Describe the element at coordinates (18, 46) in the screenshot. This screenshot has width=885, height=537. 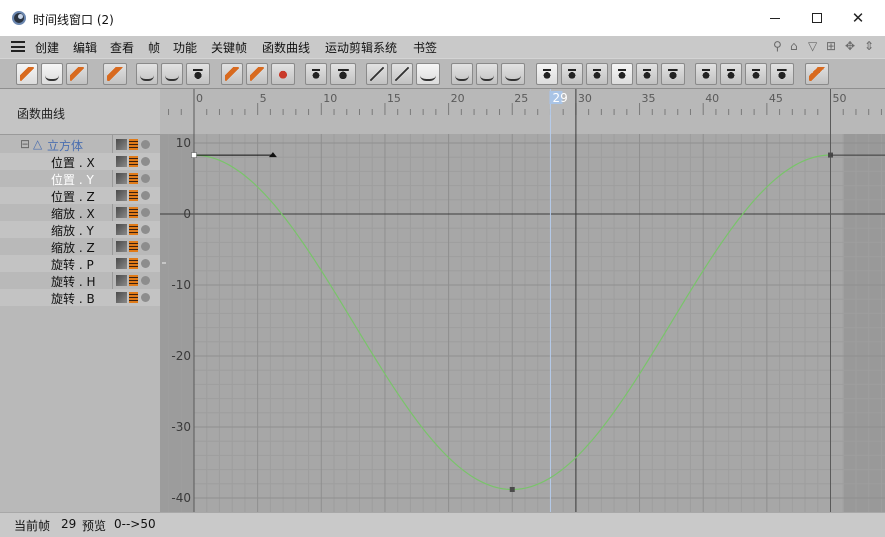
I see `hamburger-menu-icon` at that location.